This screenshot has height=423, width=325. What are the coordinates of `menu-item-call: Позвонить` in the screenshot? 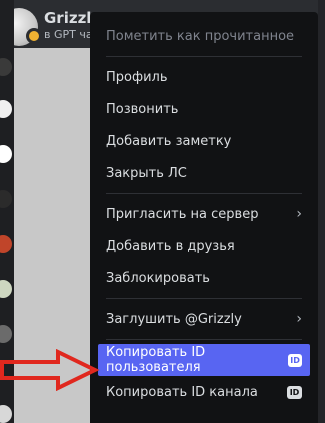 It's located at (204, 109).